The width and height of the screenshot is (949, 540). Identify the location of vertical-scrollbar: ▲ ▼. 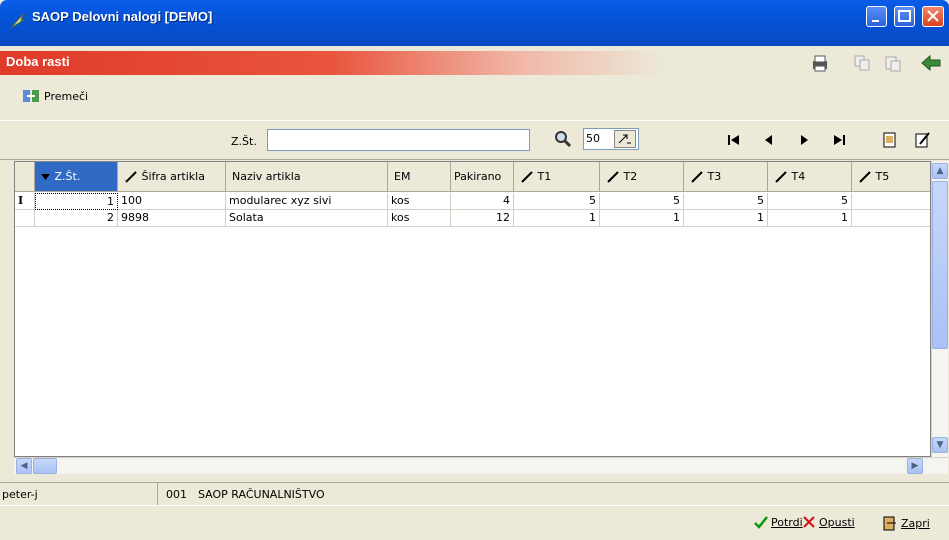
(939, 309).